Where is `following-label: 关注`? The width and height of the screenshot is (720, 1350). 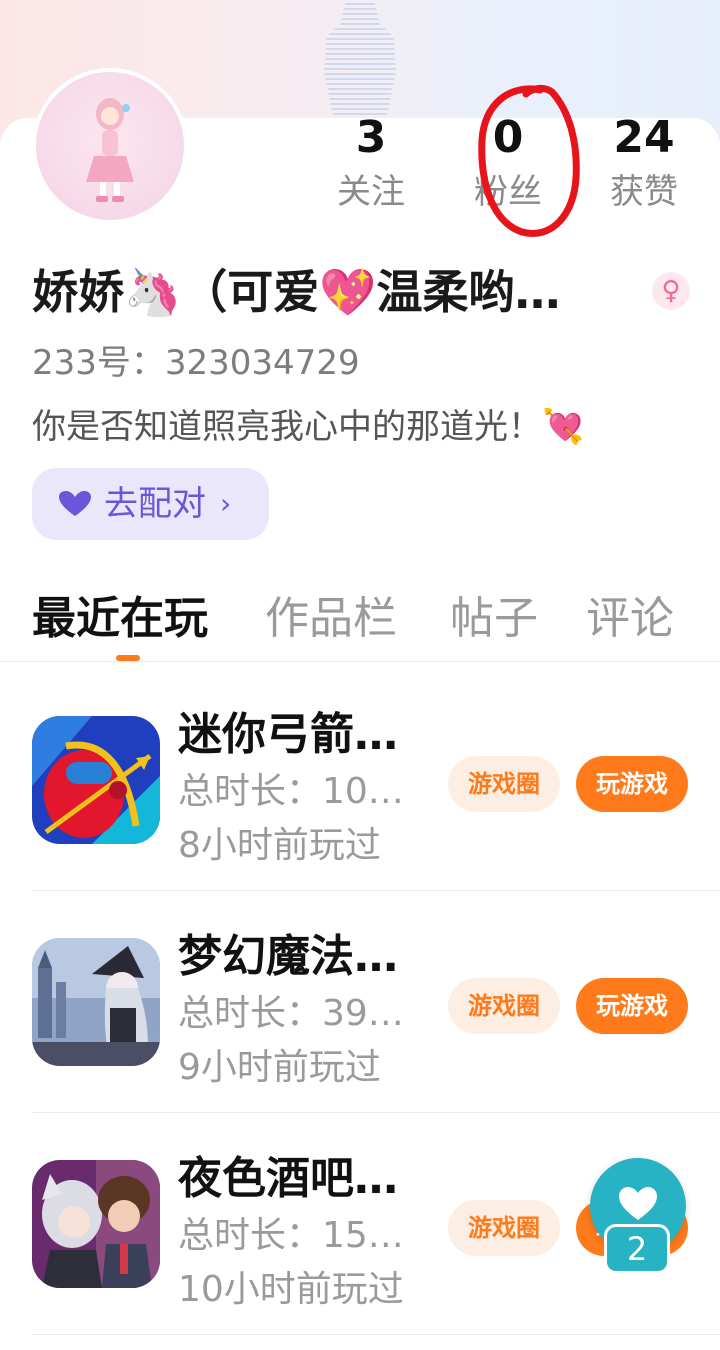
following-label: 关注 is located at coordinates (371, 192).